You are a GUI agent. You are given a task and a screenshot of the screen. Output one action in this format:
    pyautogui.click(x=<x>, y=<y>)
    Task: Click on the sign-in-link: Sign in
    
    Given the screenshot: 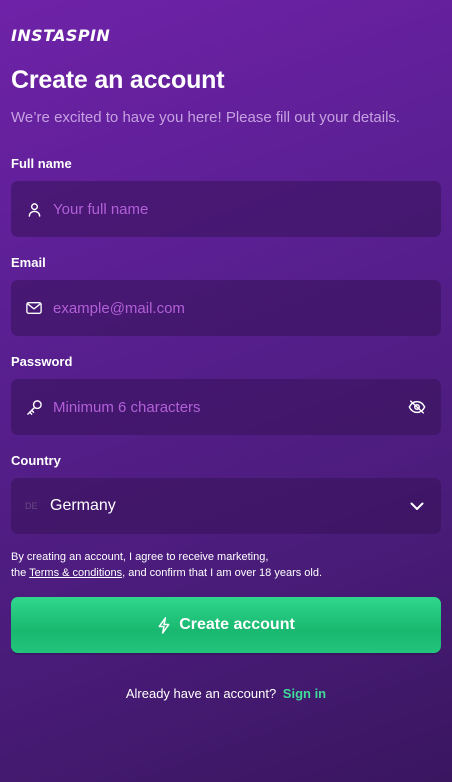 What is the action you would take?
    pyautogui.click(x=304, y=693)
    